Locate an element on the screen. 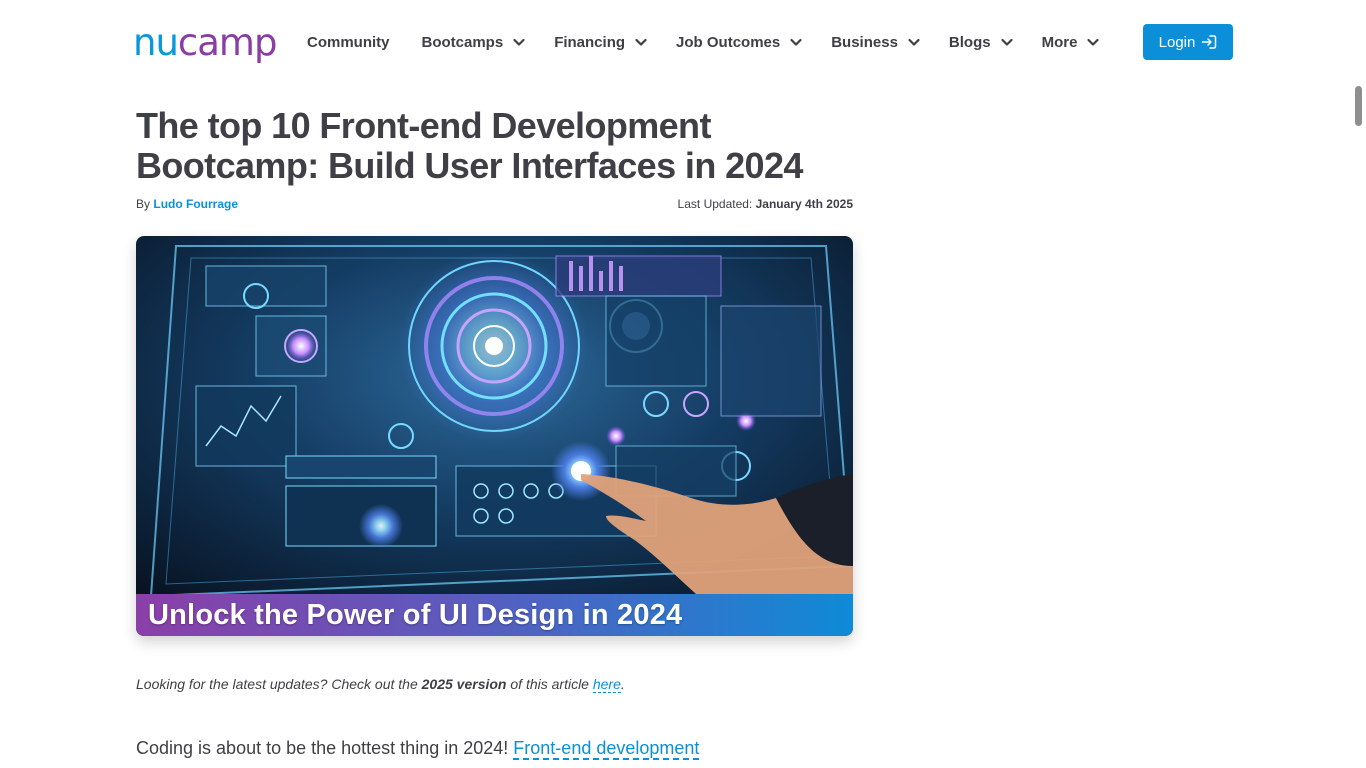 The image size is (1366, 768). nav-community: Community is located at coordinates (348, 42).